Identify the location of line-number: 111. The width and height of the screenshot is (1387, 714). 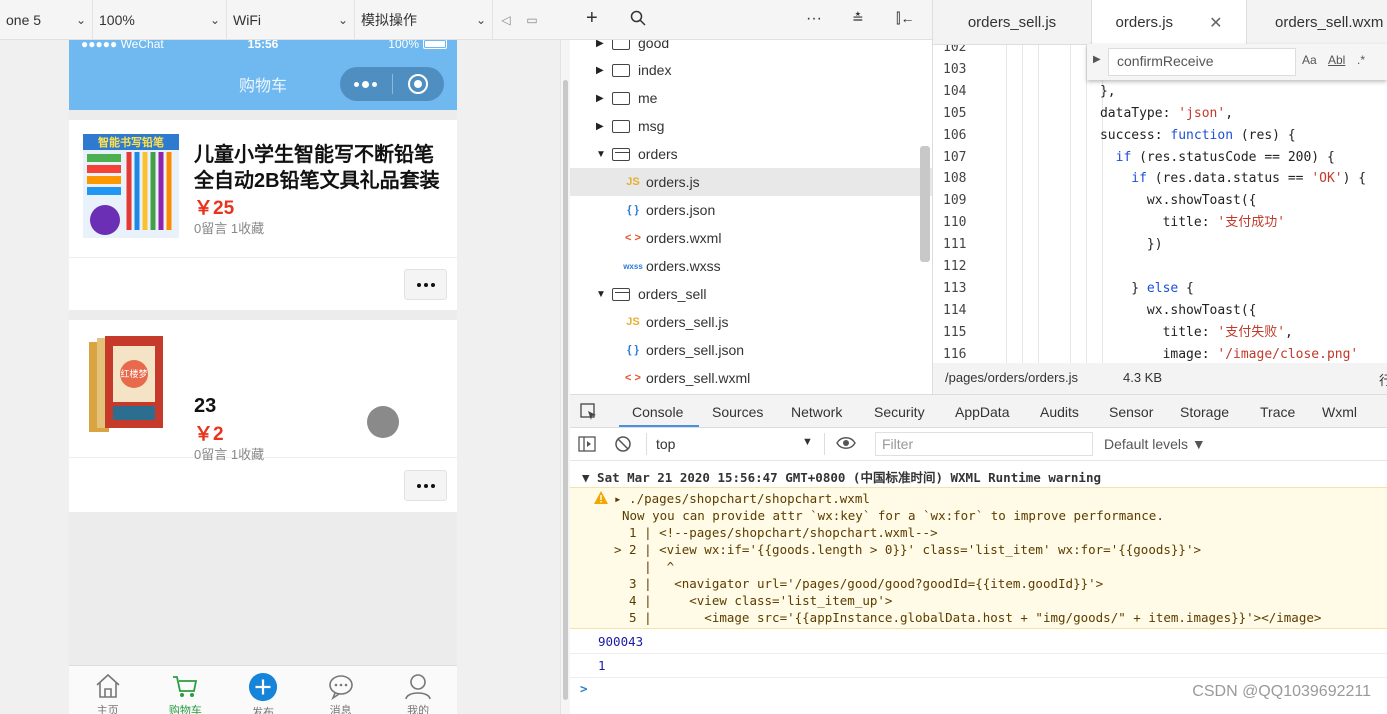
(955, 245).